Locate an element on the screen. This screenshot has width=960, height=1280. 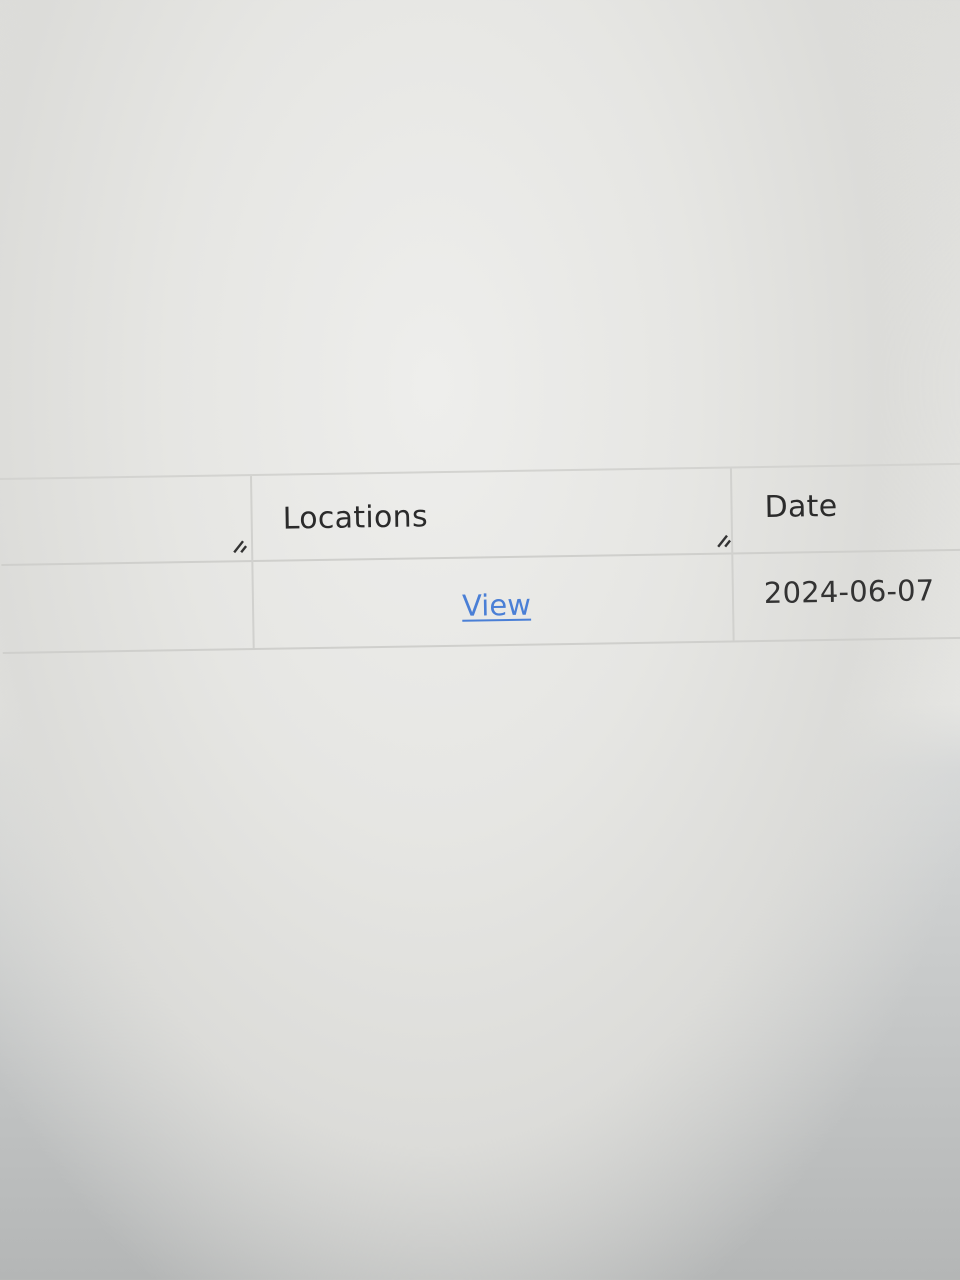
table-row: View 2024-06-07 is located at coordinates (480, 601).